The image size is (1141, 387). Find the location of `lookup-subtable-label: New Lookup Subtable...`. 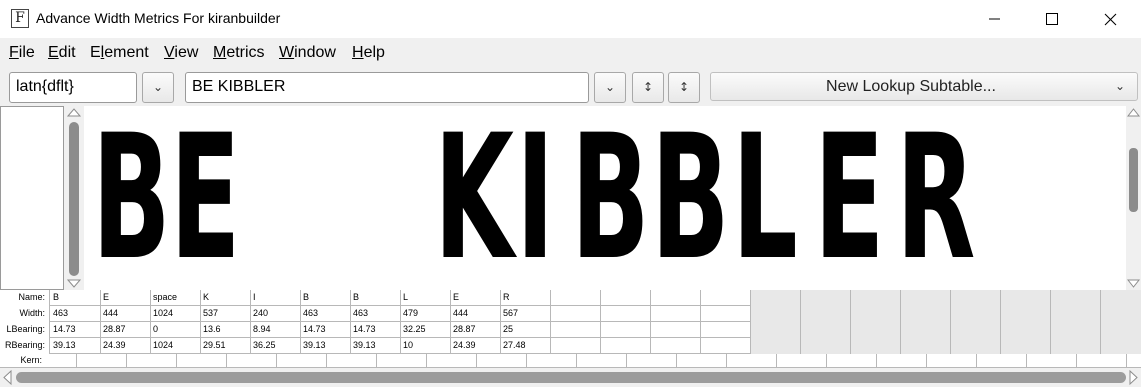

lookup-subtable-label: New Lookup Subtable... is located at coordinates (911, 86).